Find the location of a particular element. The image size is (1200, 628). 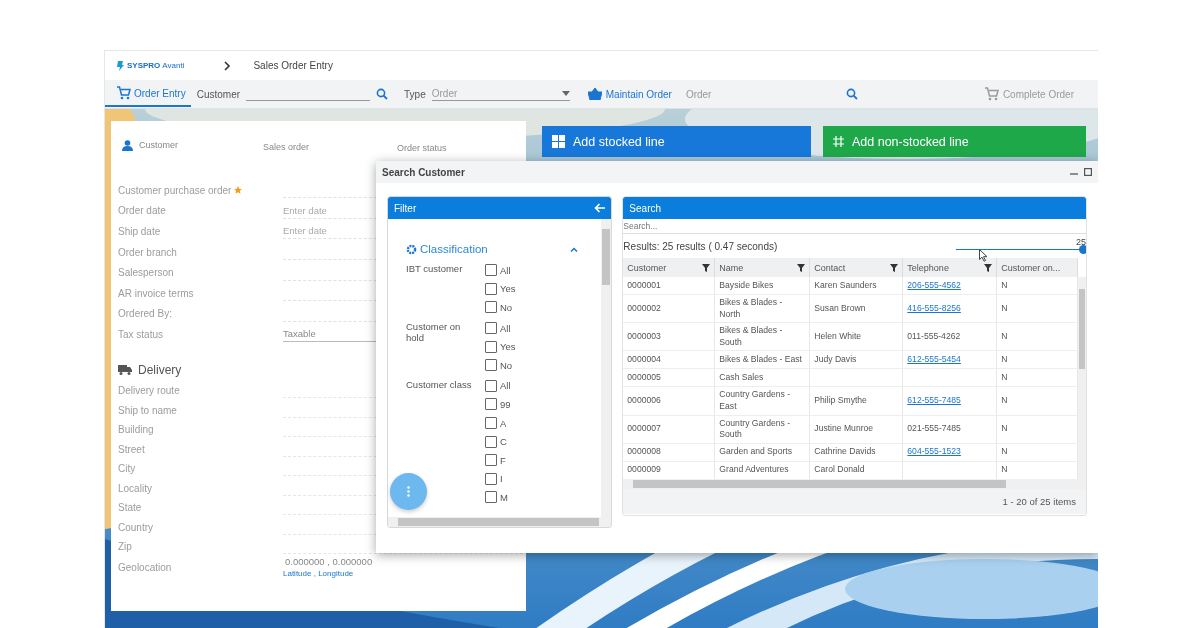

cart-icon is located at coordinates (991, 94).